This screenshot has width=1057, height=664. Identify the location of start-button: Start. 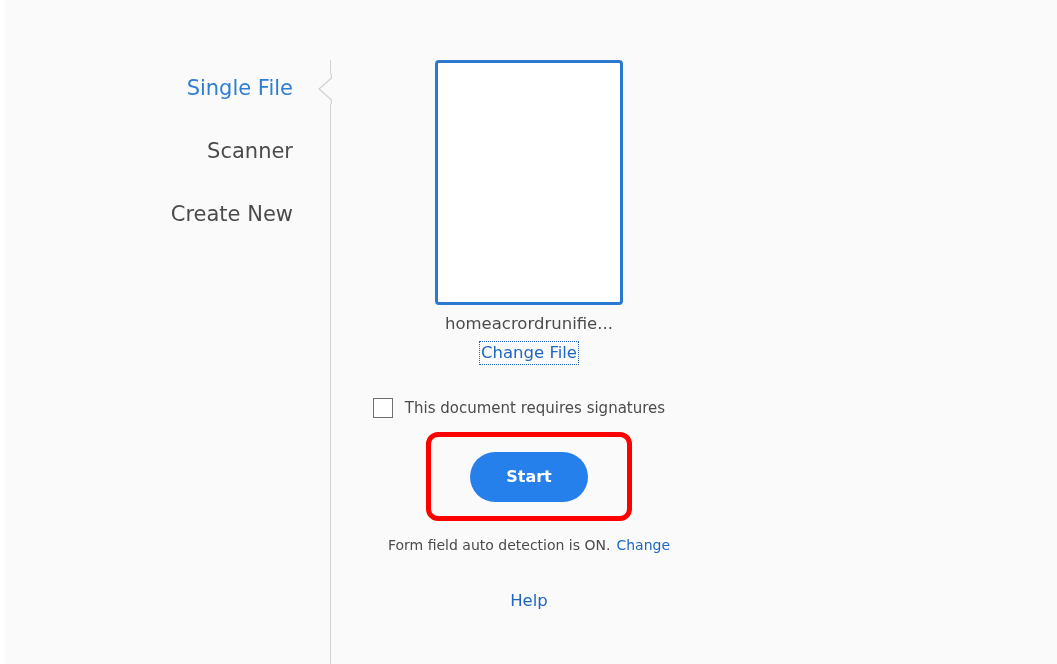
(529, 476).